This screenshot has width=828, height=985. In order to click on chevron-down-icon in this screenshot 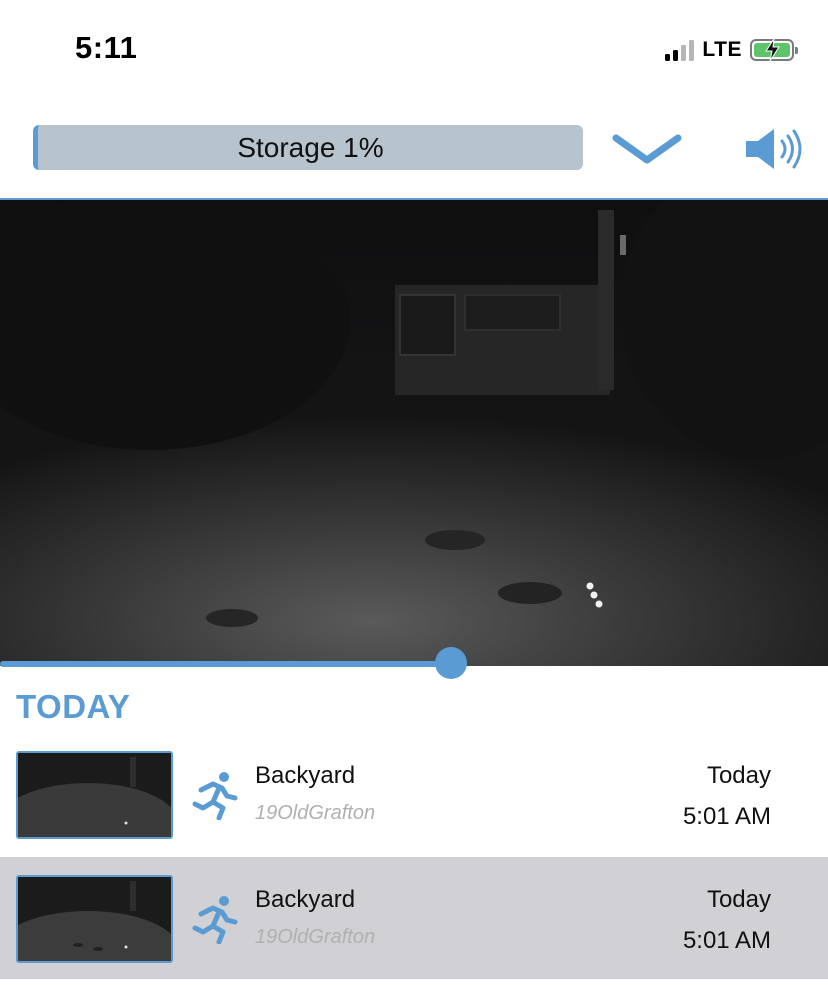, I will do `click(647, 150)`.